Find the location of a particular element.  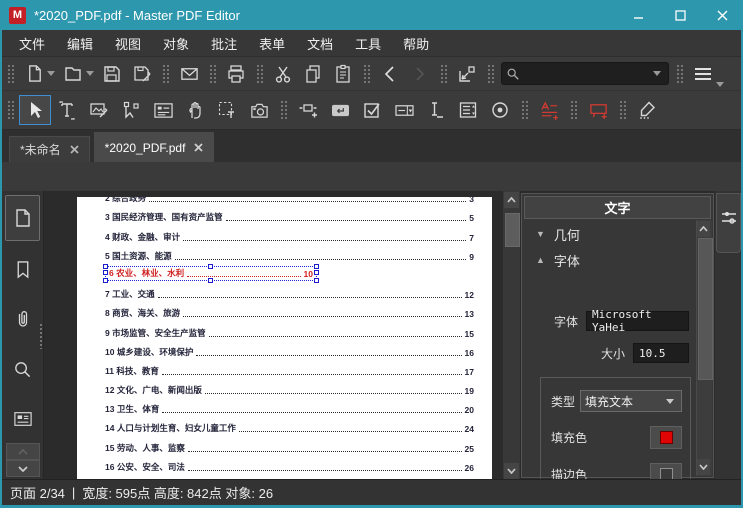

section-geometry: ▼ 几何 is located at coordinates (617, 234).